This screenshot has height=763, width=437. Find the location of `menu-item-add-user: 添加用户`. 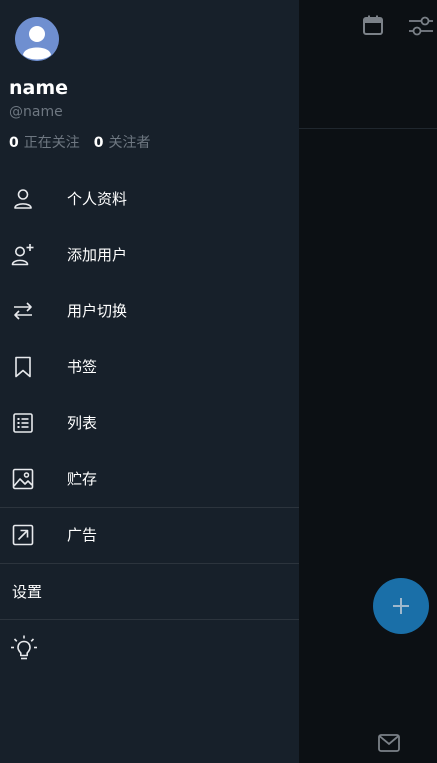

menu-item-add-user: 添加用户 is located at coordinates (149, 255).